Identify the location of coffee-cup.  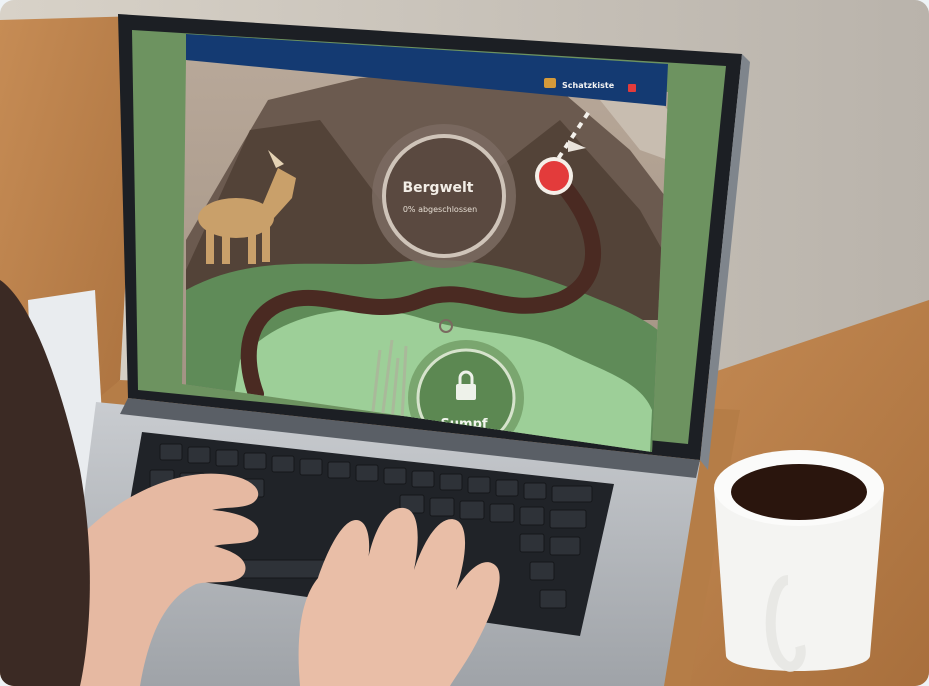
(799, 561).